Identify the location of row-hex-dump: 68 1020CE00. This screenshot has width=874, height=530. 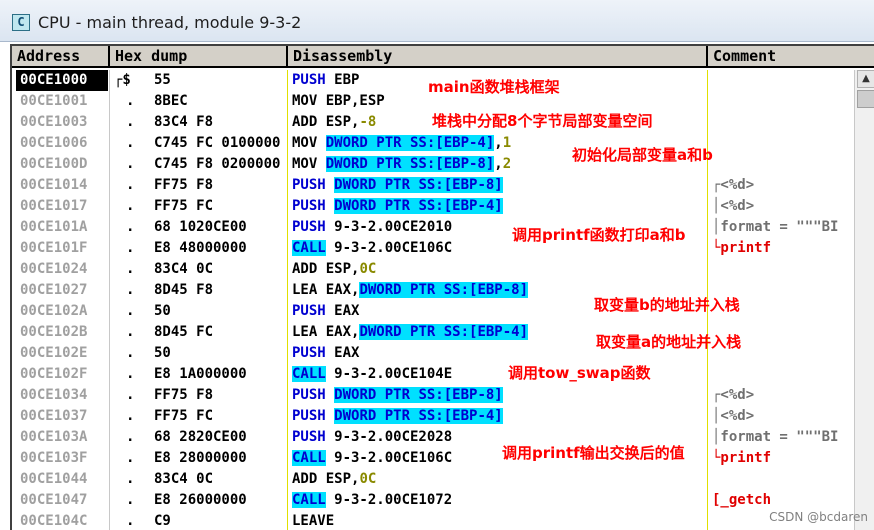
(221, 227).